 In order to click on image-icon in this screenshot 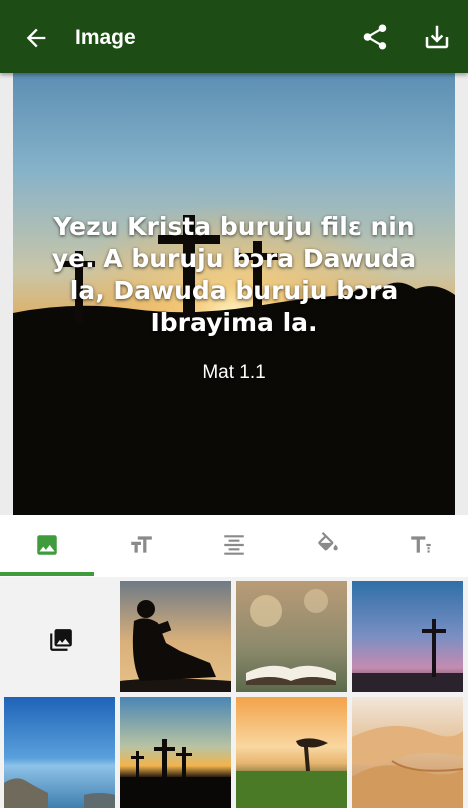, I will do `click(47, 545)`.